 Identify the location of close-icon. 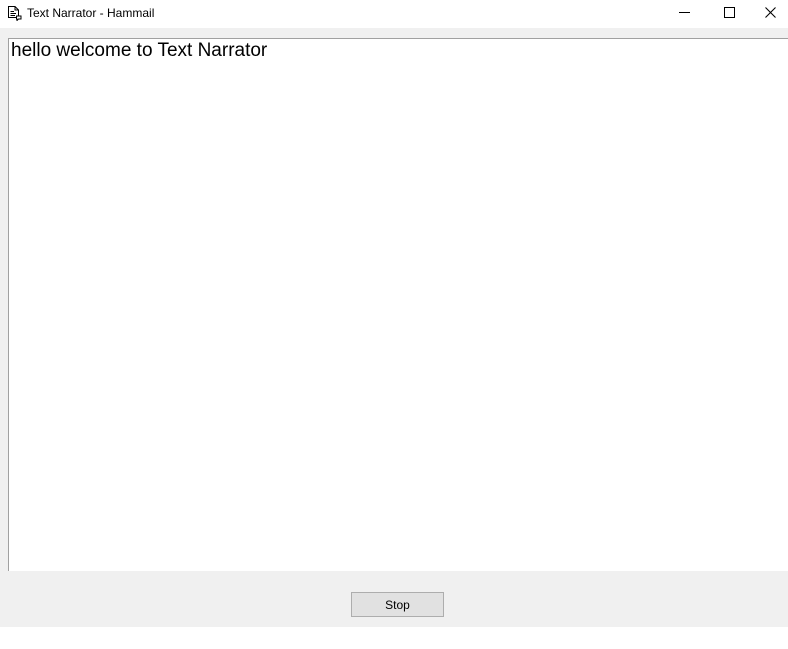
(770, 14).